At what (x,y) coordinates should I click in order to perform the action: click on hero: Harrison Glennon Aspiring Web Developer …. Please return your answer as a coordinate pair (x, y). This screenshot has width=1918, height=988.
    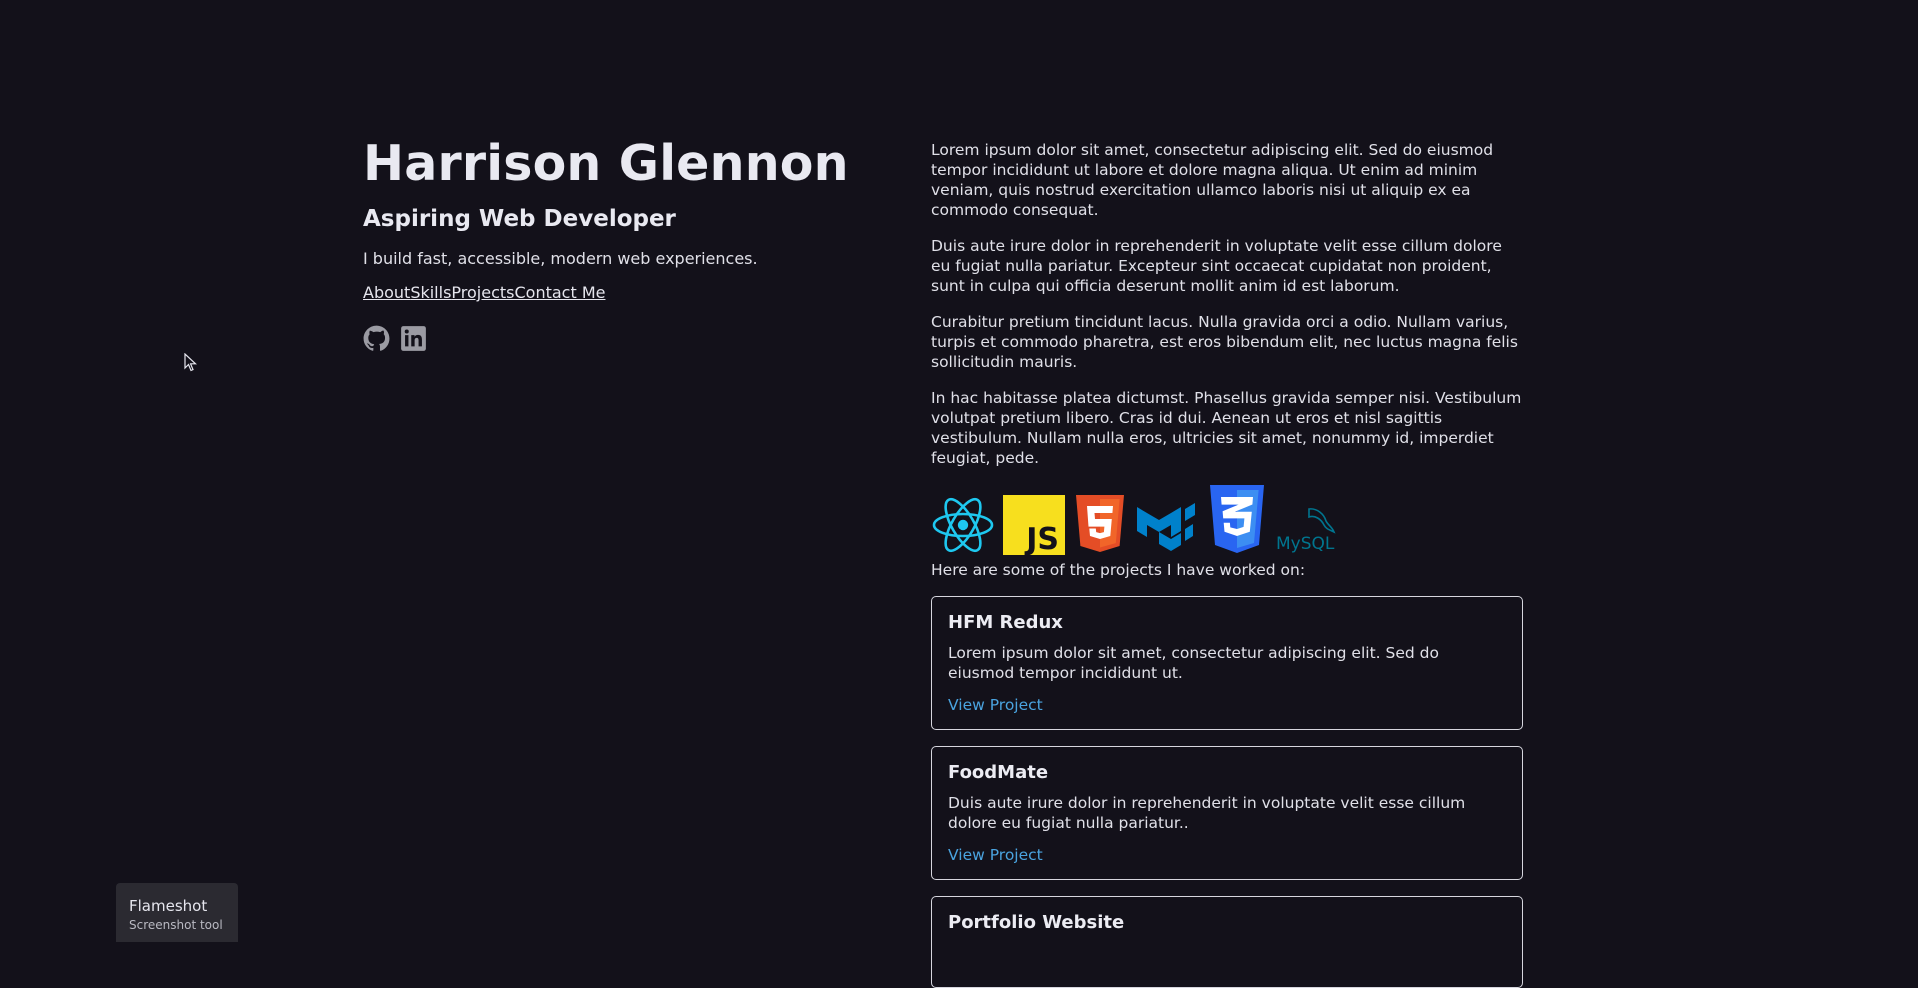
    Looking at the image, I should click on (623, 241).